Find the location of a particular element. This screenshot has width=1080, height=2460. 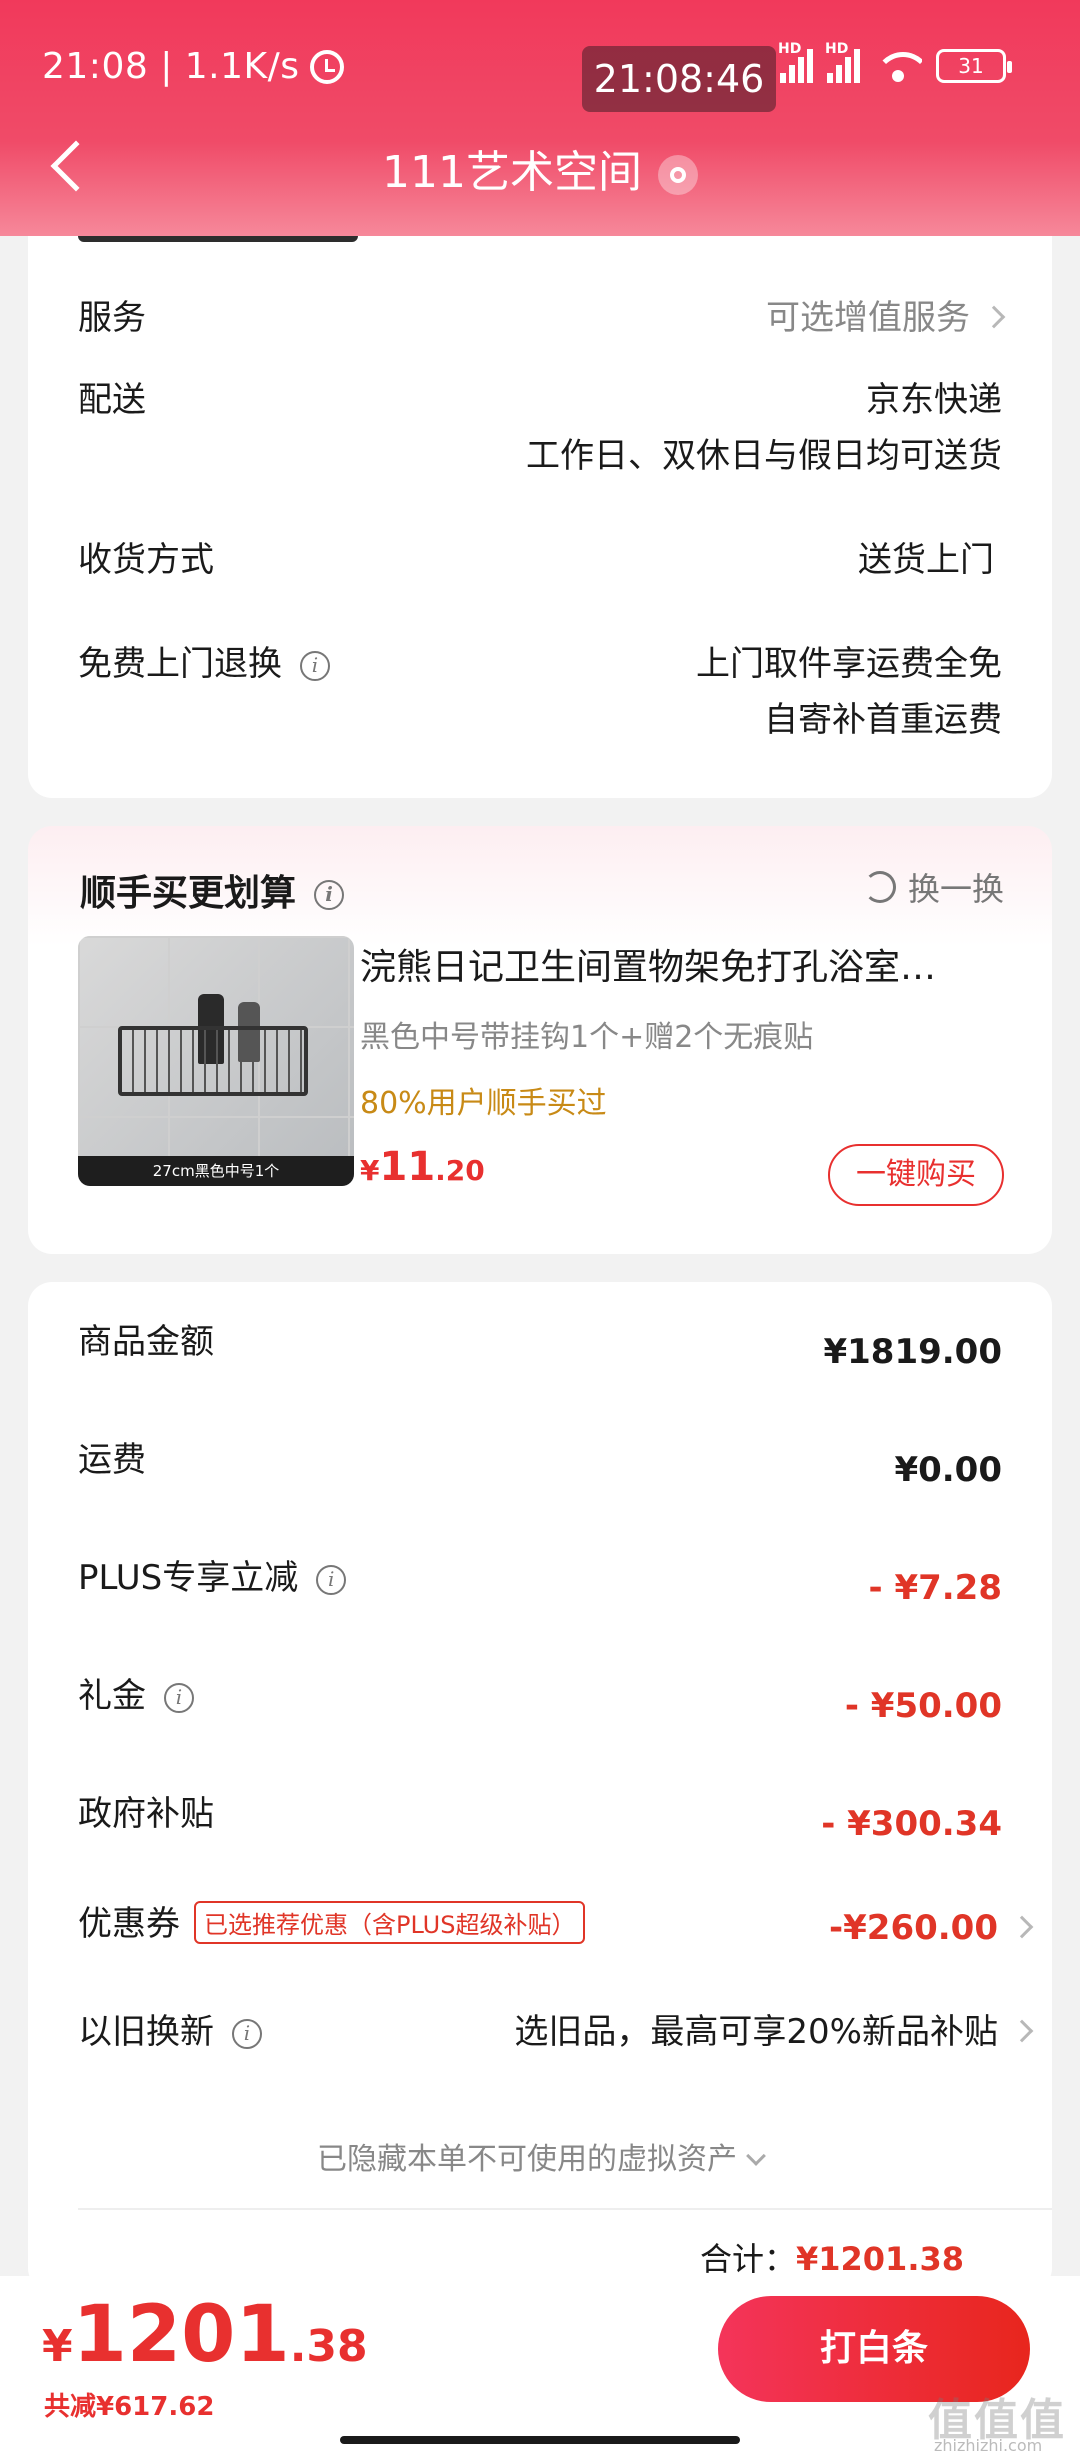

social-proof: 80%用户顺手买过 is located at coordinates (483, 1103).